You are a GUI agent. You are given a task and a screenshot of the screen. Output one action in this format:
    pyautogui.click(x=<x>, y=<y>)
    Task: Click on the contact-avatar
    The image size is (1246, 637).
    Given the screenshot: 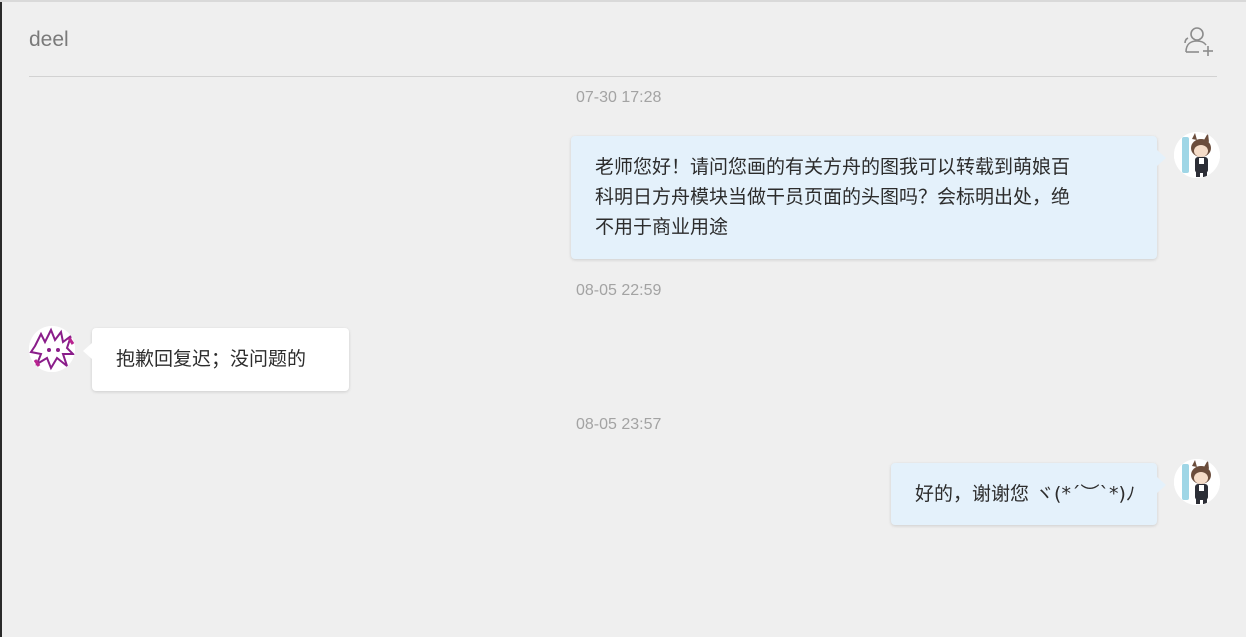 What is the action you would take?
    pyautogui.click(x=52, y=349)
    